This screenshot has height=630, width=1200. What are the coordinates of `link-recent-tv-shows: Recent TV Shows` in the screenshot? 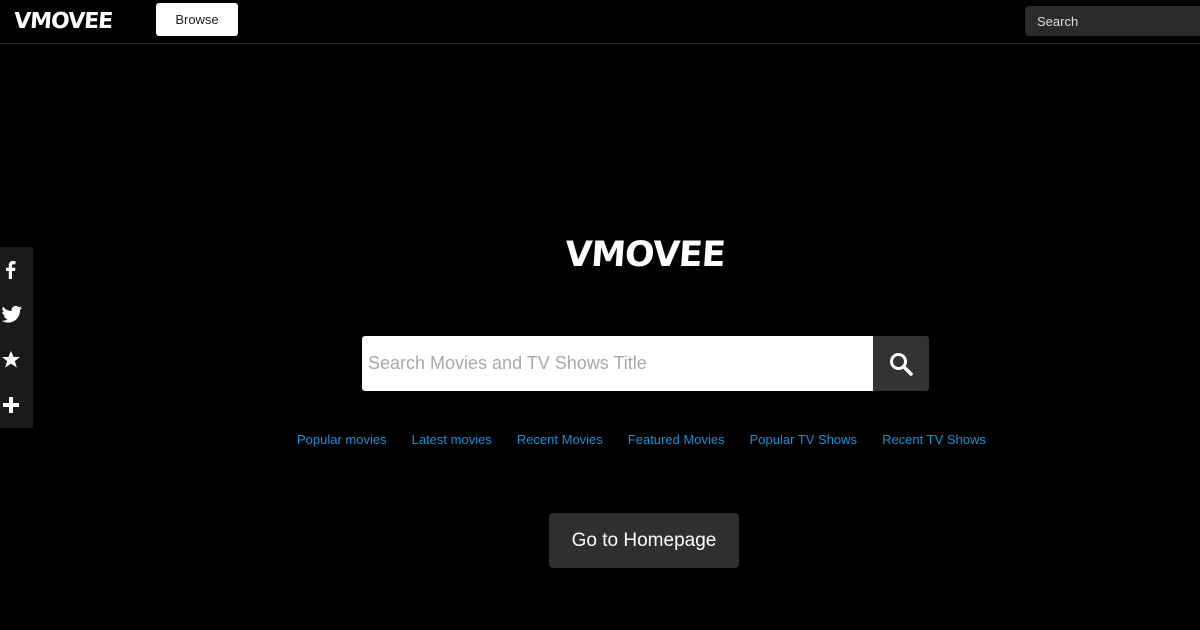 It's located at (934, 441).